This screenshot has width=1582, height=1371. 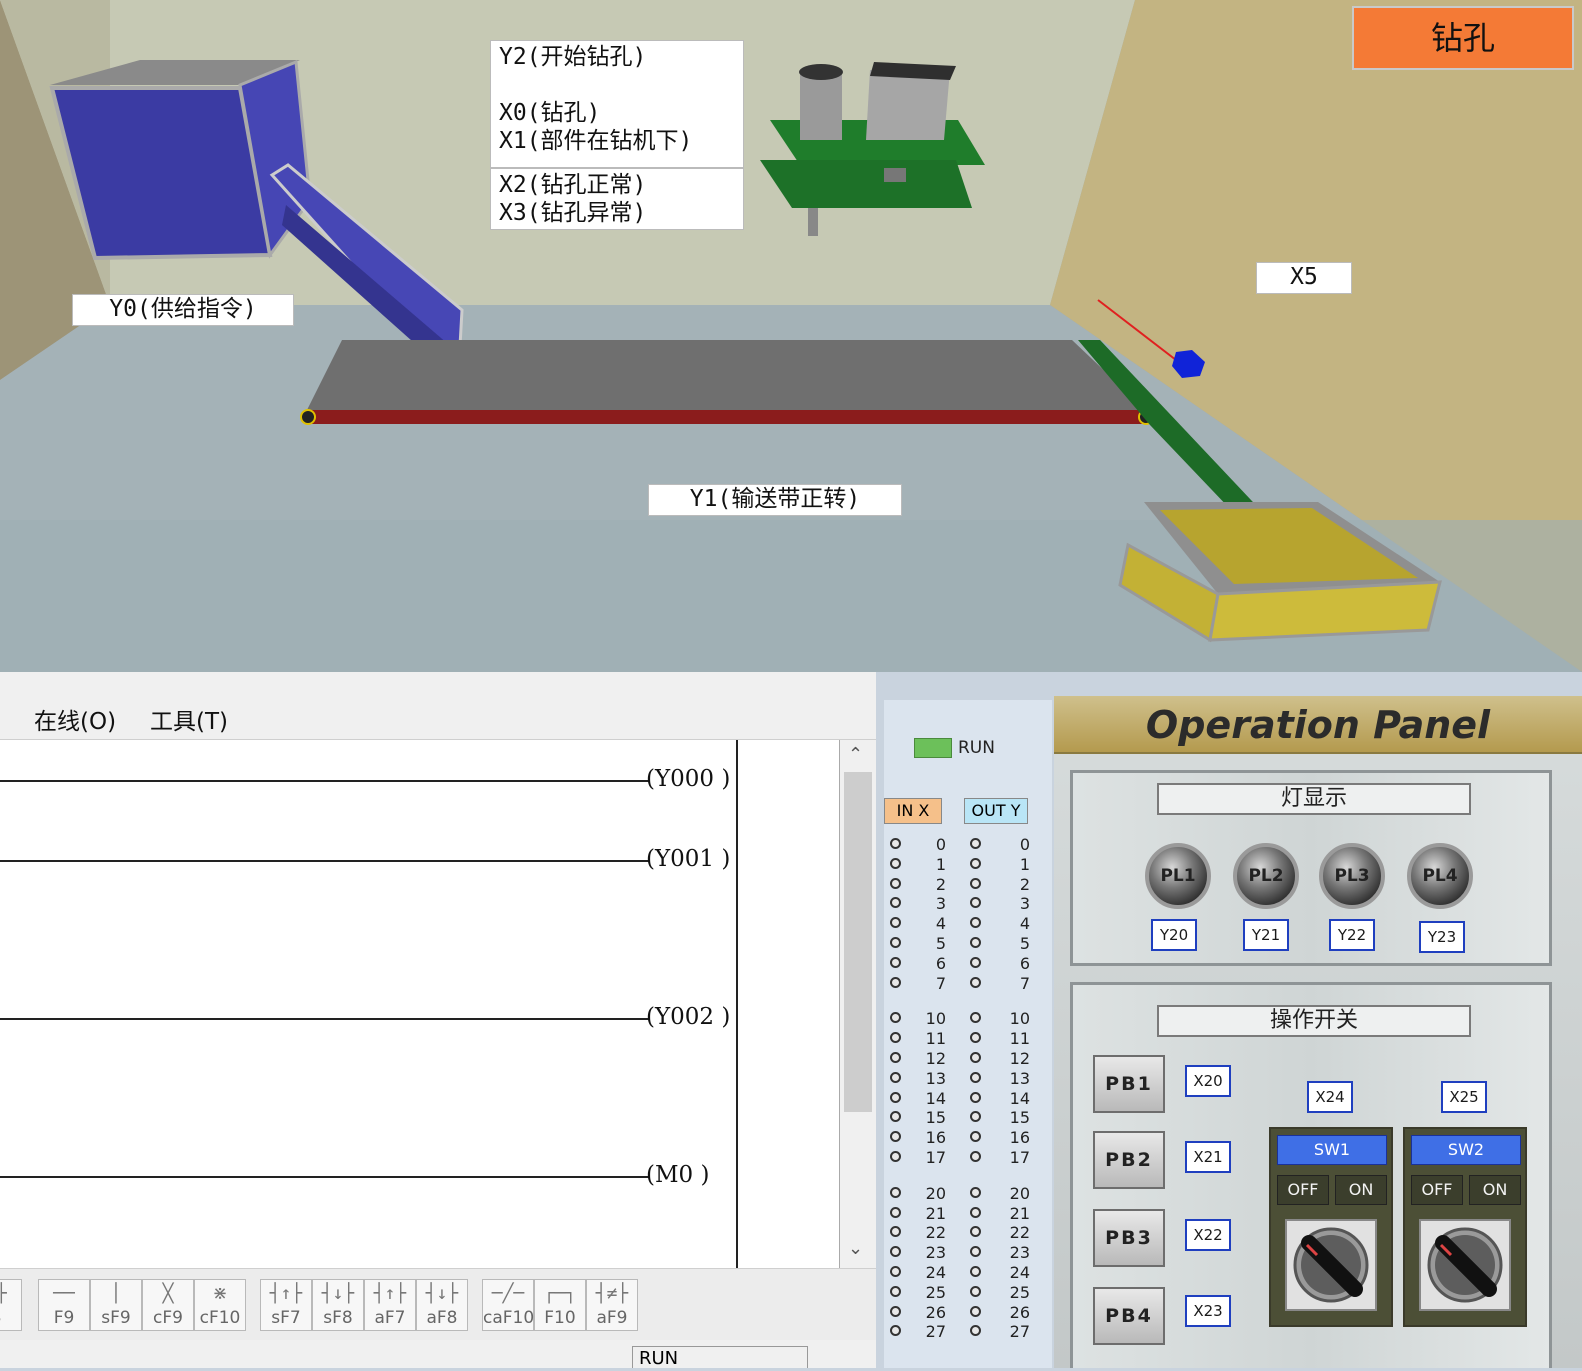 I want to click on drill-motor, so click(x=821, y=105).